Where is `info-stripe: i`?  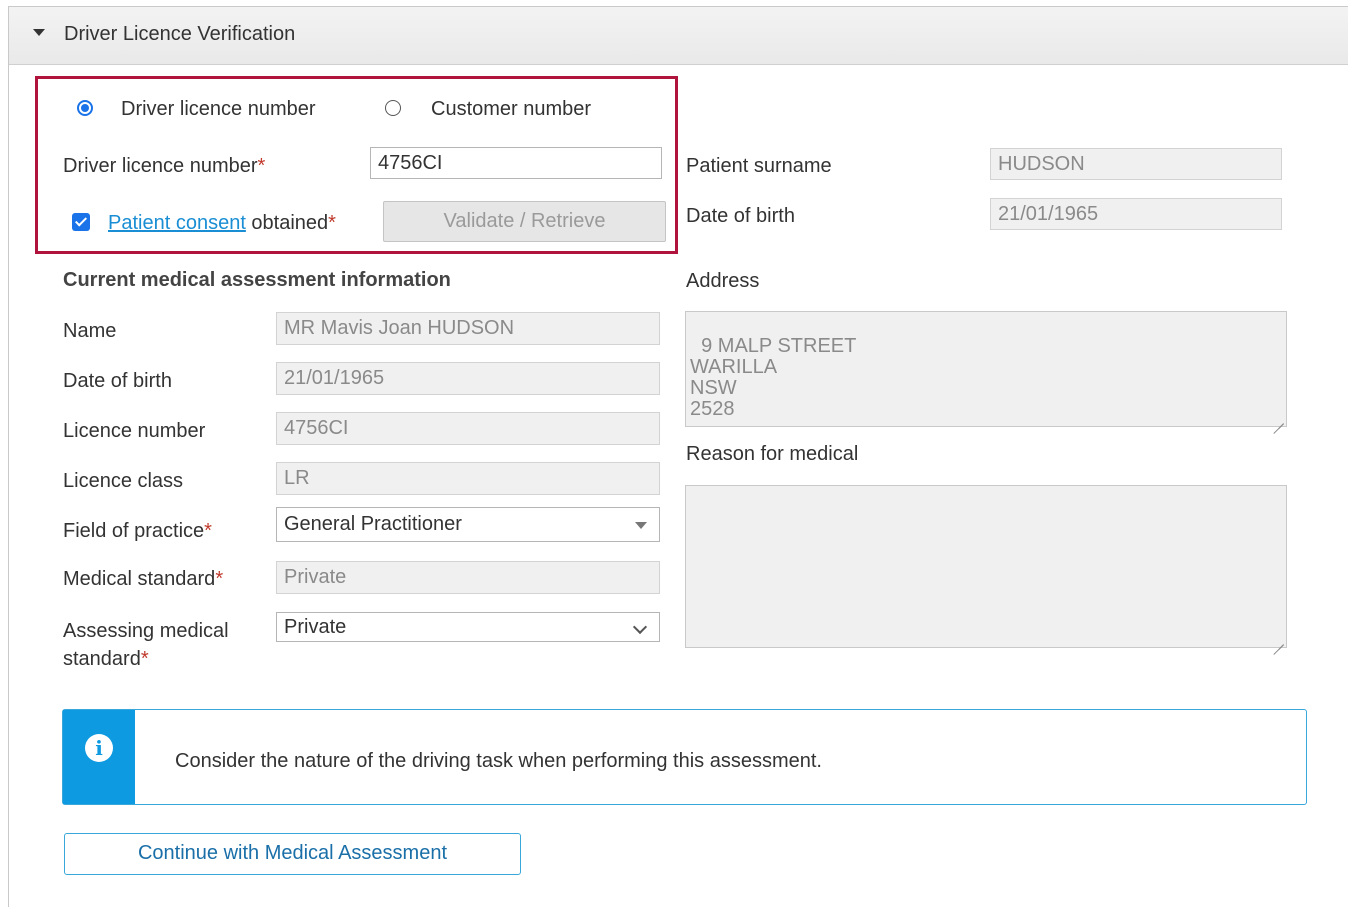 info-stripe: i is located at coordinates (99, 757).